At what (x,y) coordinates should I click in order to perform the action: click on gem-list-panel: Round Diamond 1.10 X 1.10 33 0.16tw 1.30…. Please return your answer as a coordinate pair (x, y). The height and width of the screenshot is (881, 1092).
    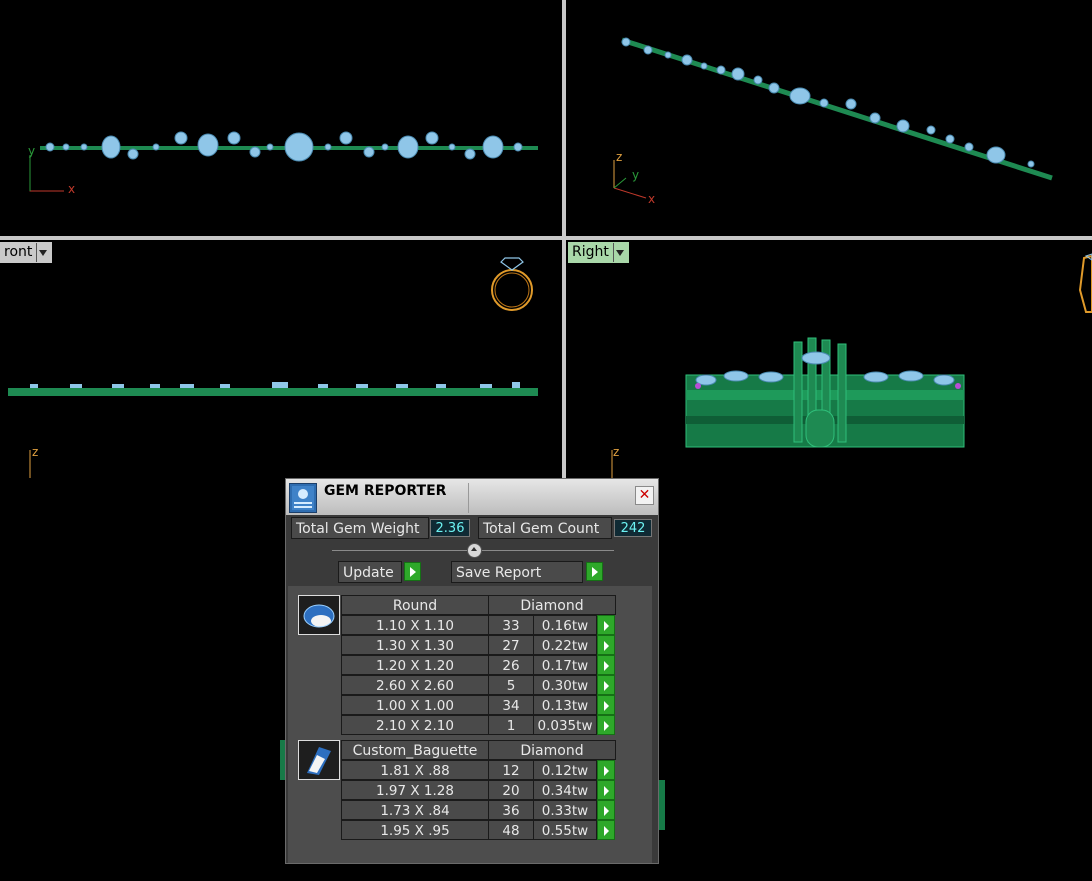
    Looking at the image, I should click on (470, 724).